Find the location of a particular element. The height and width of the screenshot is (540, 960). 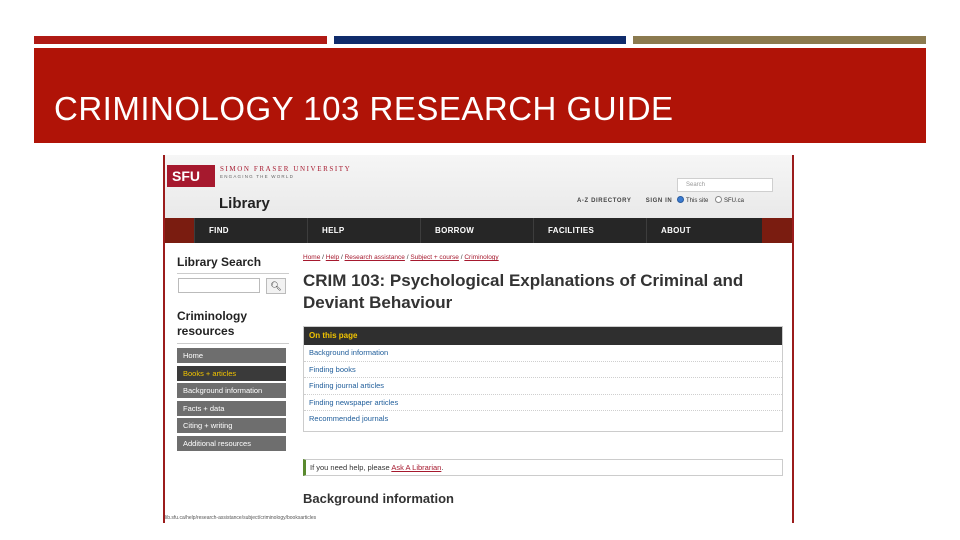

breadcrumb-criminology: Criminology is located at coordinates (481, 257).